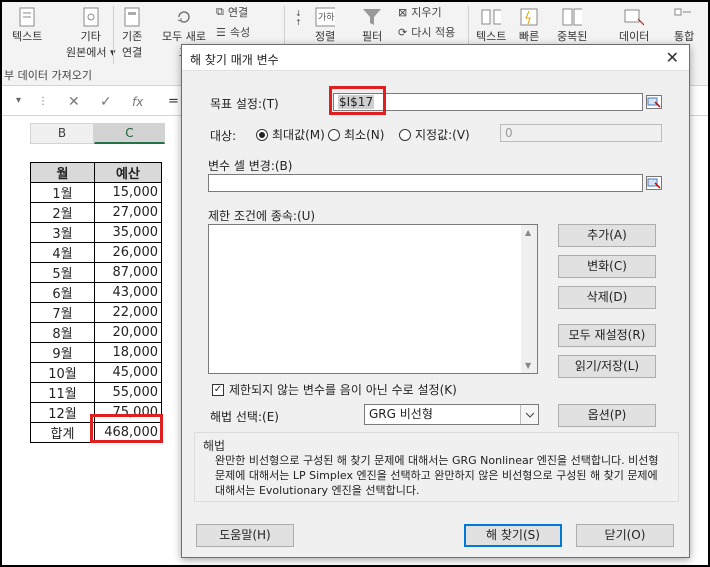 The image size is (710, 567). Describe the element at coordinates (529, 25) in the screenshot. I see `ribbon-flash-fill-button: 빠른` at that location.